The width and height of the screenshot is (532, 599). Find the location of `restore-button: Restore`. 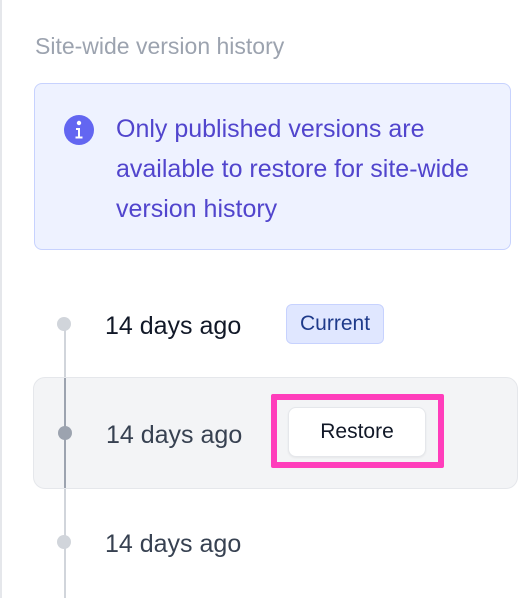

restore-button: Restore is located at coordinates (357, 432).